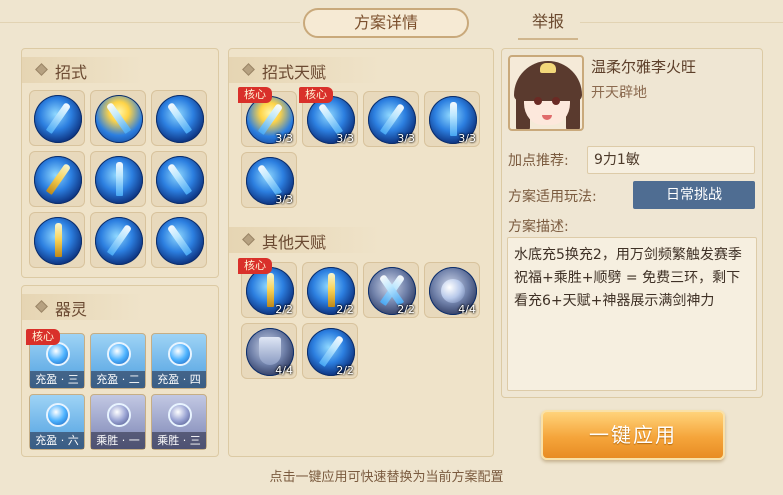 This screenshot has height=495, width=783. Describe the element at coordinates (386, 477) in the screenshot. I see `hint-text: 点击一键应用可快速替换为当前方案配置` at that location.